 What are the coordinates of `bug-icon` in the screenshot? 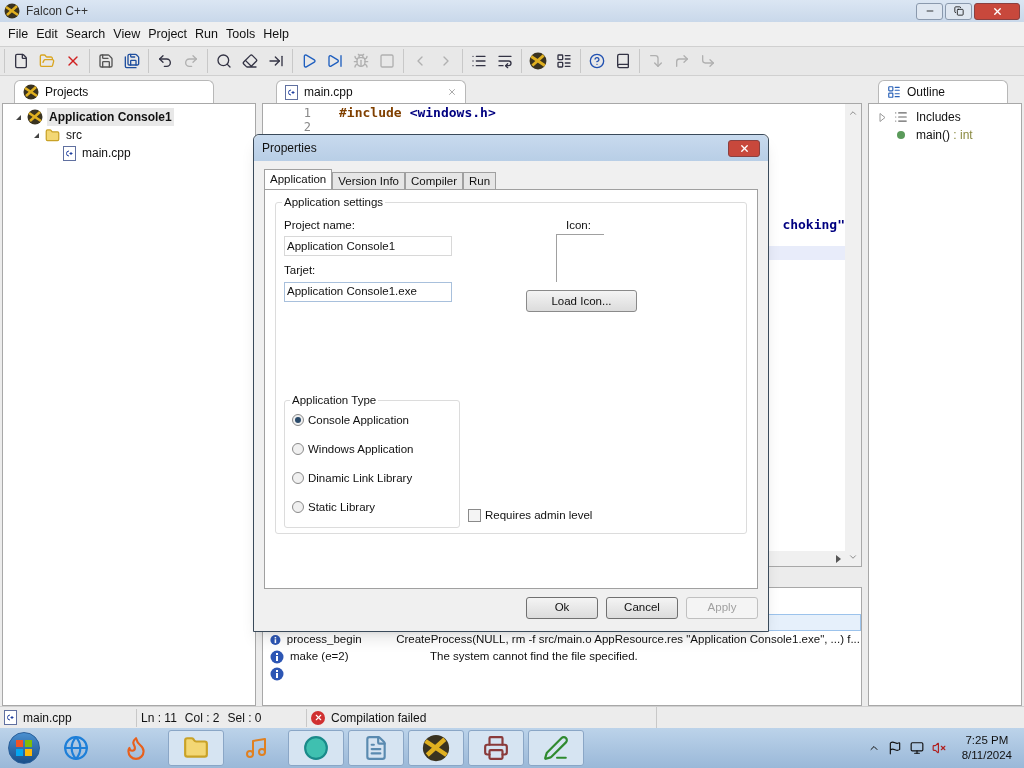 It's located at (361, 61).